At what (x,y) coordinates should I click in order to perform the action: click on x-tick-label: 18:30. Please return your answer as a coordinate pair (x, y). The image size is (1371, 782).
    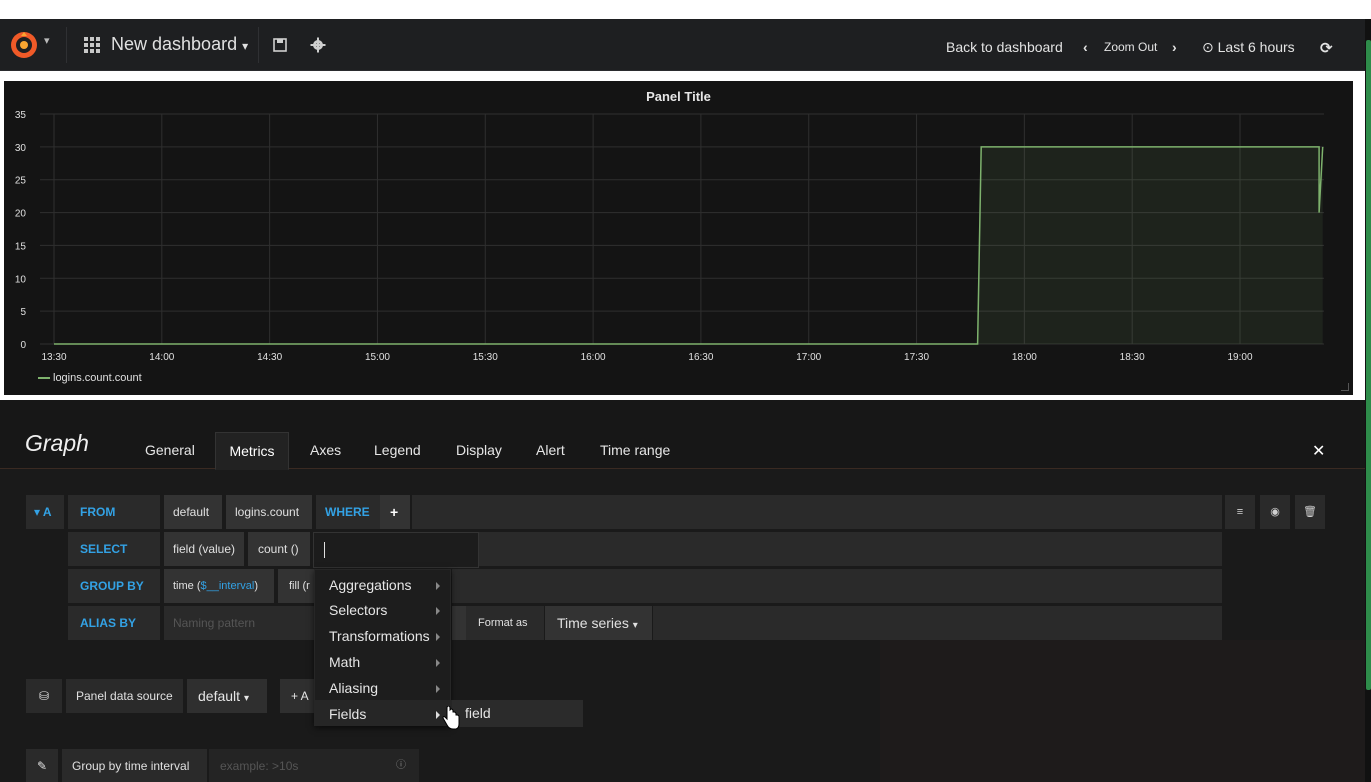
    Looking at the image, I should click on (1132, 357).